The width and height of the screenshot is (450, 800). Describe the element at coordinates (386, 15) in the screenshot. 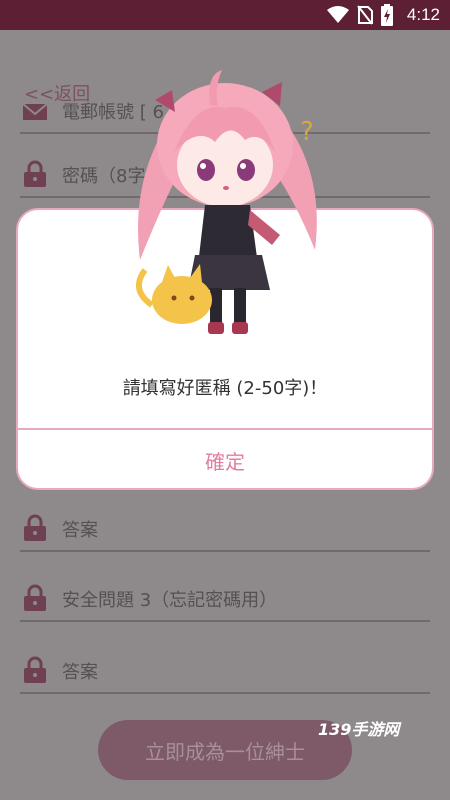

I see `battery-charging-icon` at that location.